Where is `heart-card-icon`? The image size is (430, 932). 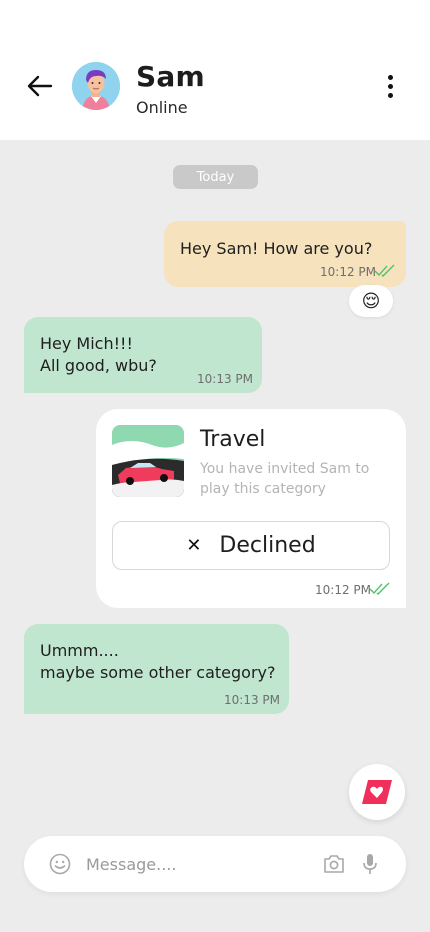 heart-card-icon is located at coordinates (377, 792).